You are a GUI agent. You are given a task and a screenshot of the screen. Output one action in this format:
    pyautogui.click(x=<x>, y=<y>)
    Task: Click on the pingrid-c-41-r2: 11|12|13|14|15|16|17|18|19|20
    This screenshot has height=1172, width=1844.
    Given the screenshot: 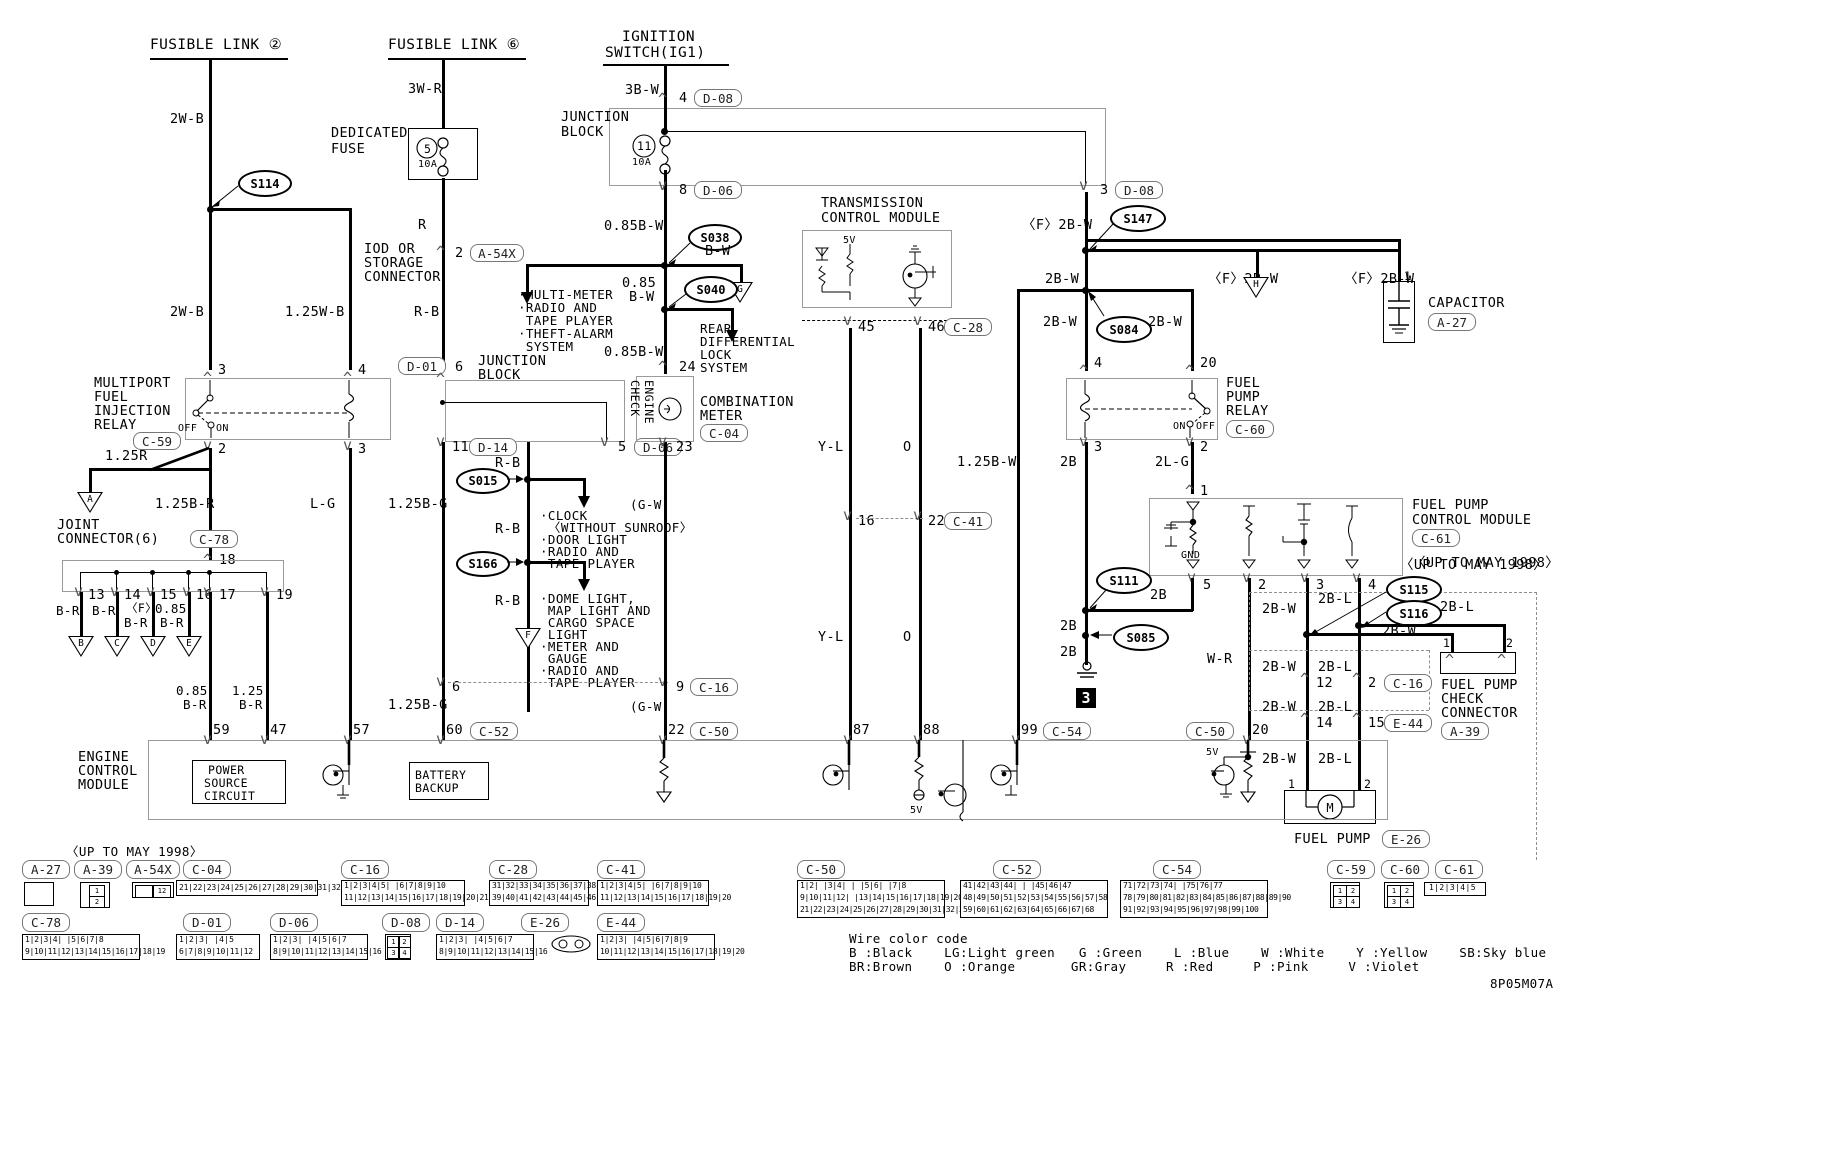 What is the action you would take?
    pyautogui.click(x=665, y=897)
    